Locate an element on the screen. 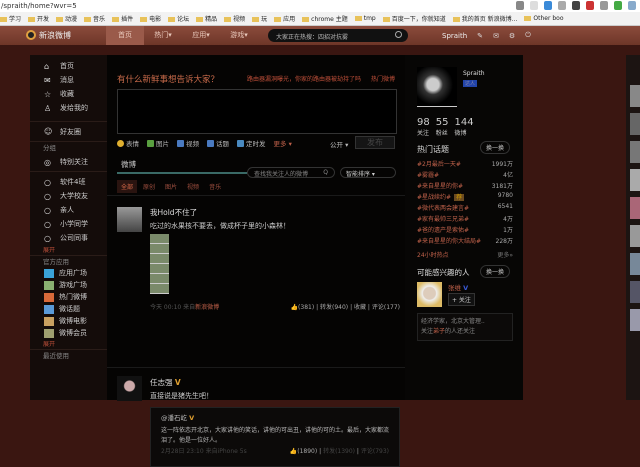  hot-topic-item: #家有最帅三兄弟# 4万 is located at coordinates (465, 219).